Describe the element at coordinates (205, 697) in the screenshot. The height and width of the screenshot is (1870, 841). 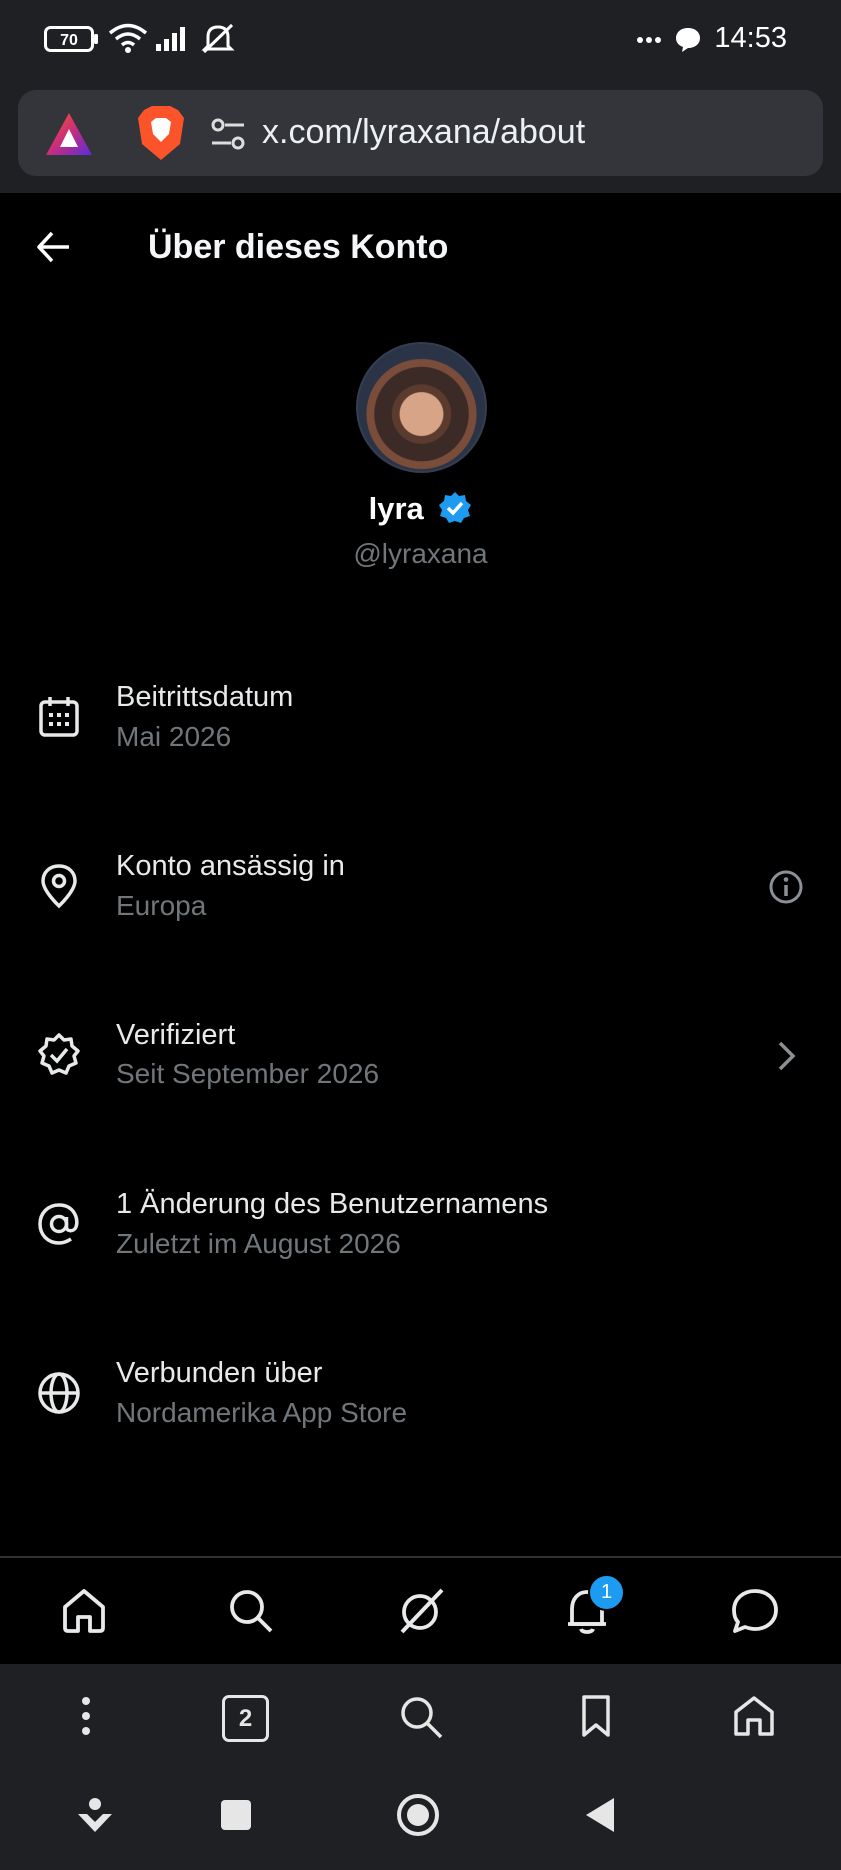
I see `row-title: Beitrittsdatum` at that location.